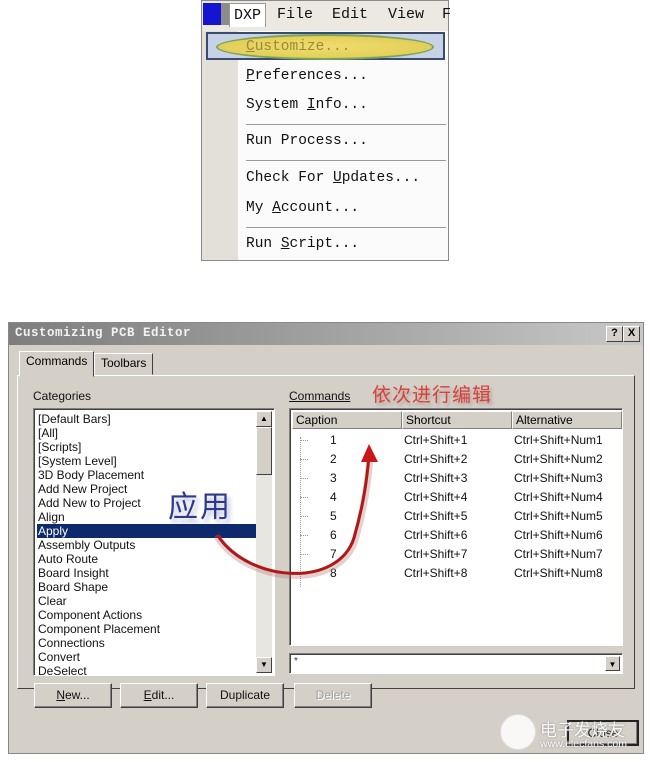  What do you see at coordinates (264, 451) in the screenshot?
I see `scroll-thumb` at bounding box center [264, 451].